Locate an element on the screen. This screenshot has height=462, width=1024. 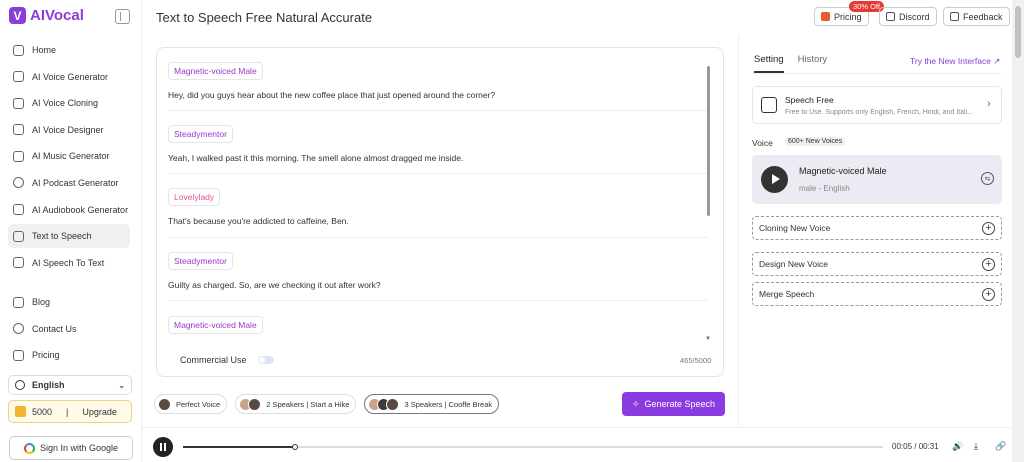
speech-to-text-icon is located at coordinates (18, 263).